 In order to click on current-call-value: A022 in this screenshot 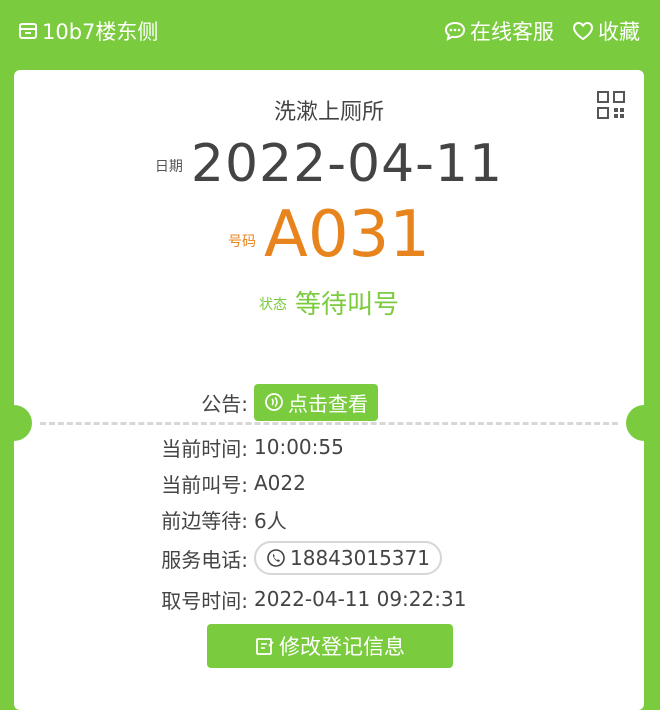, I will do `click(280, 483)`.